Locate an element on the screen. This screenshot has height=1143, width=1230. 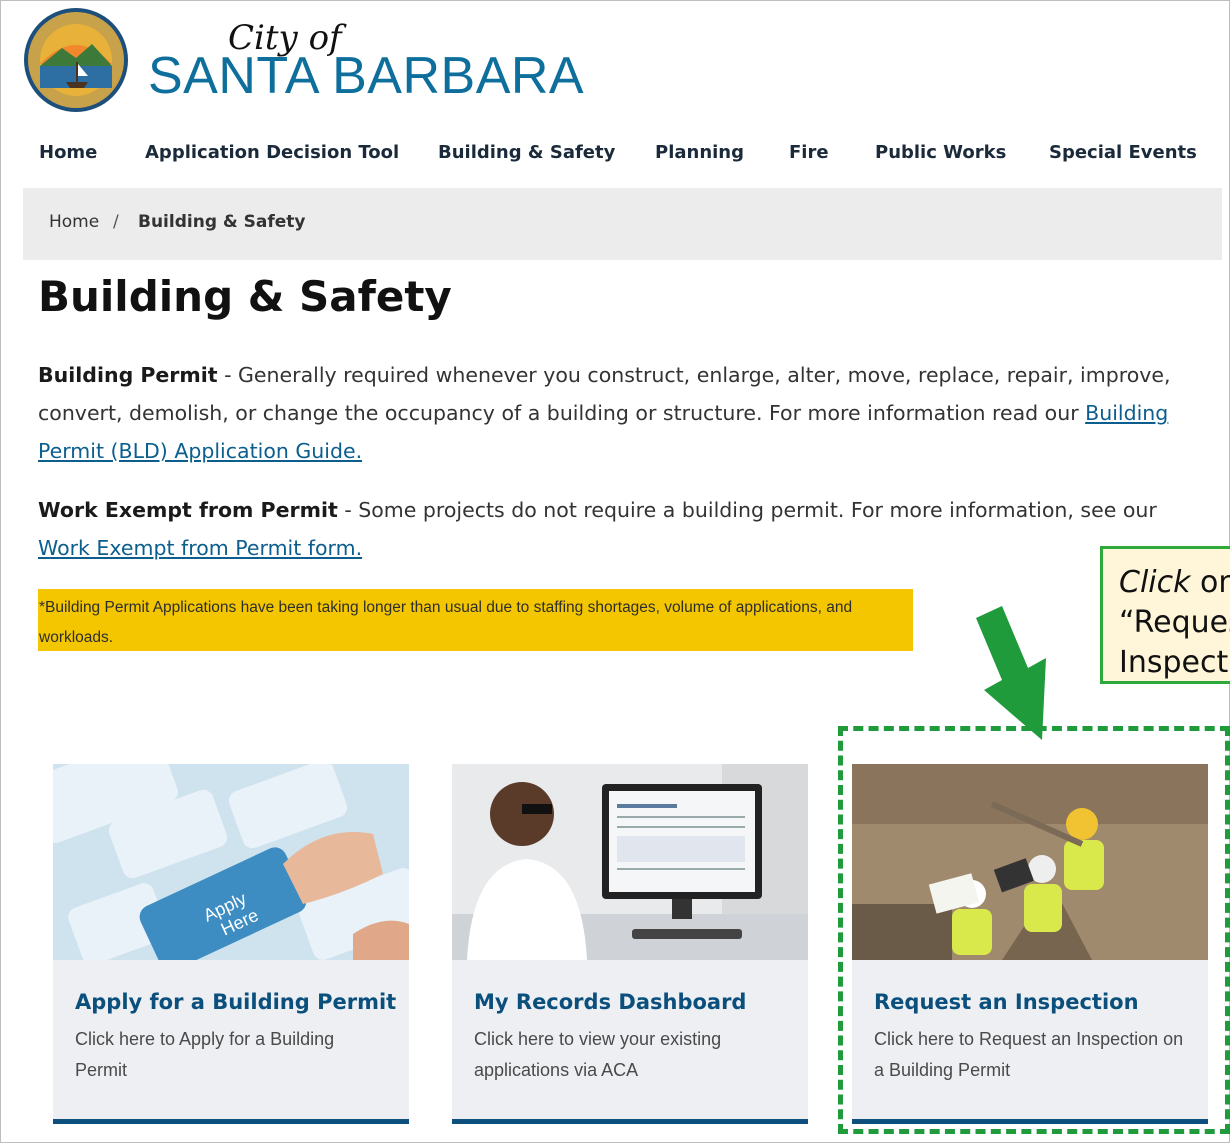
card-inspection-title: Request an Inspection is located at coordinates (1006, 1002).